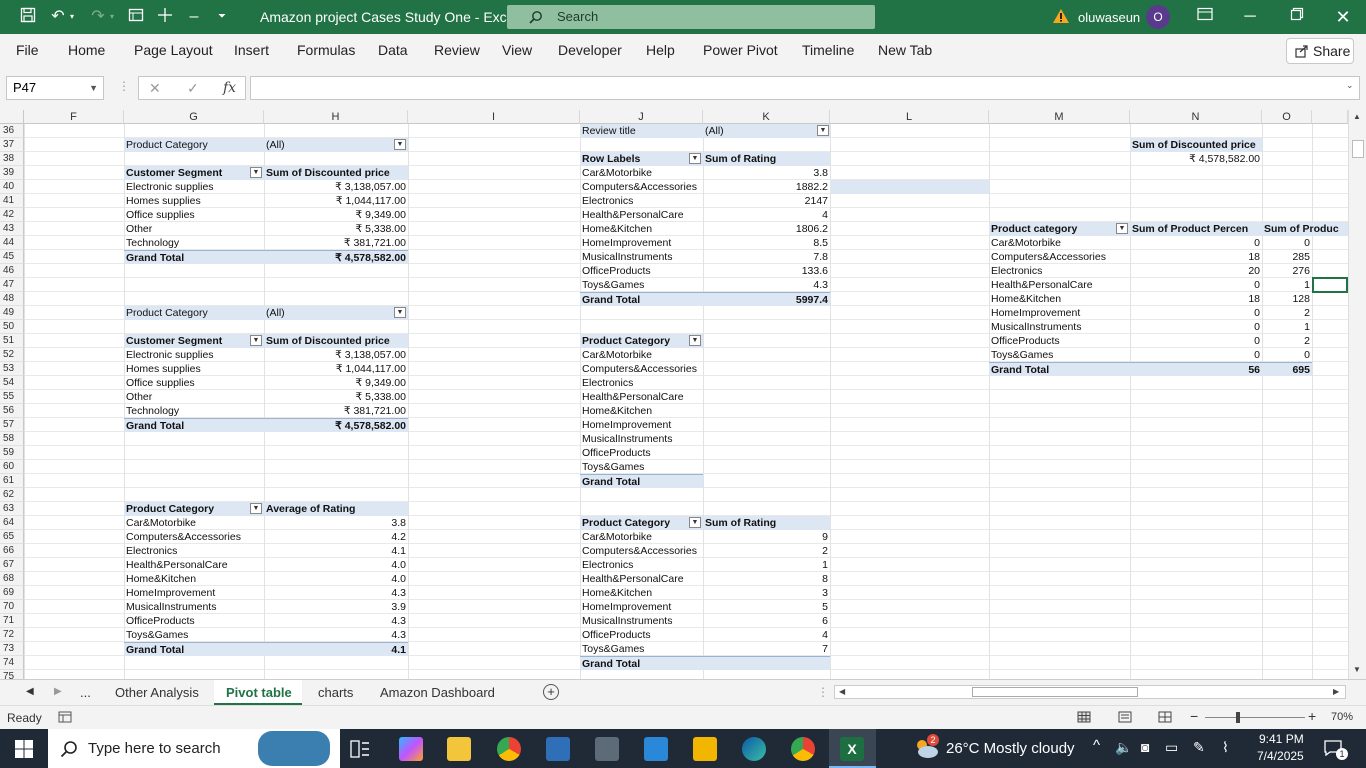 The width and height of the screenshot is (1366, 768). What do you see at coordinates (12, 537) in the screenshot?
I see `row-header-65: 65` at bounding box center [12, 537].